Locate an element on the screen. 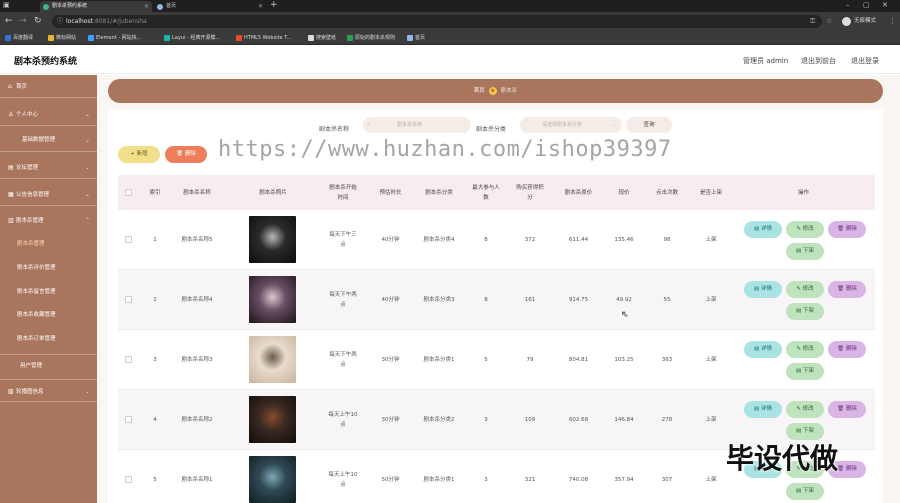  col-header-clicks: 点击次数 is located at coordinates (667, 192).